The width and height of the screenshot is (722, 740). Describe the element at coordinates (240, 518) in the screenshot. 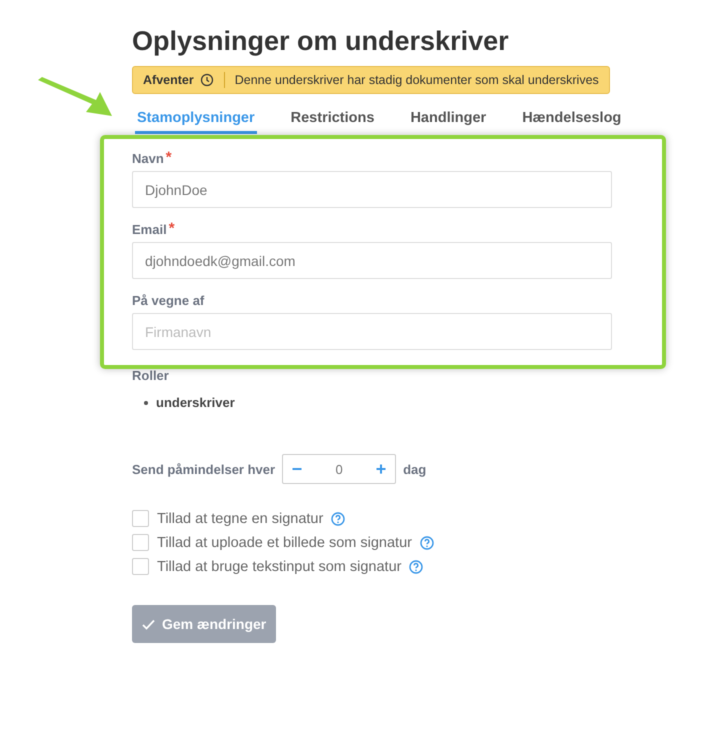

I see `option-label: Tillad at tegne en signatur` at that location.